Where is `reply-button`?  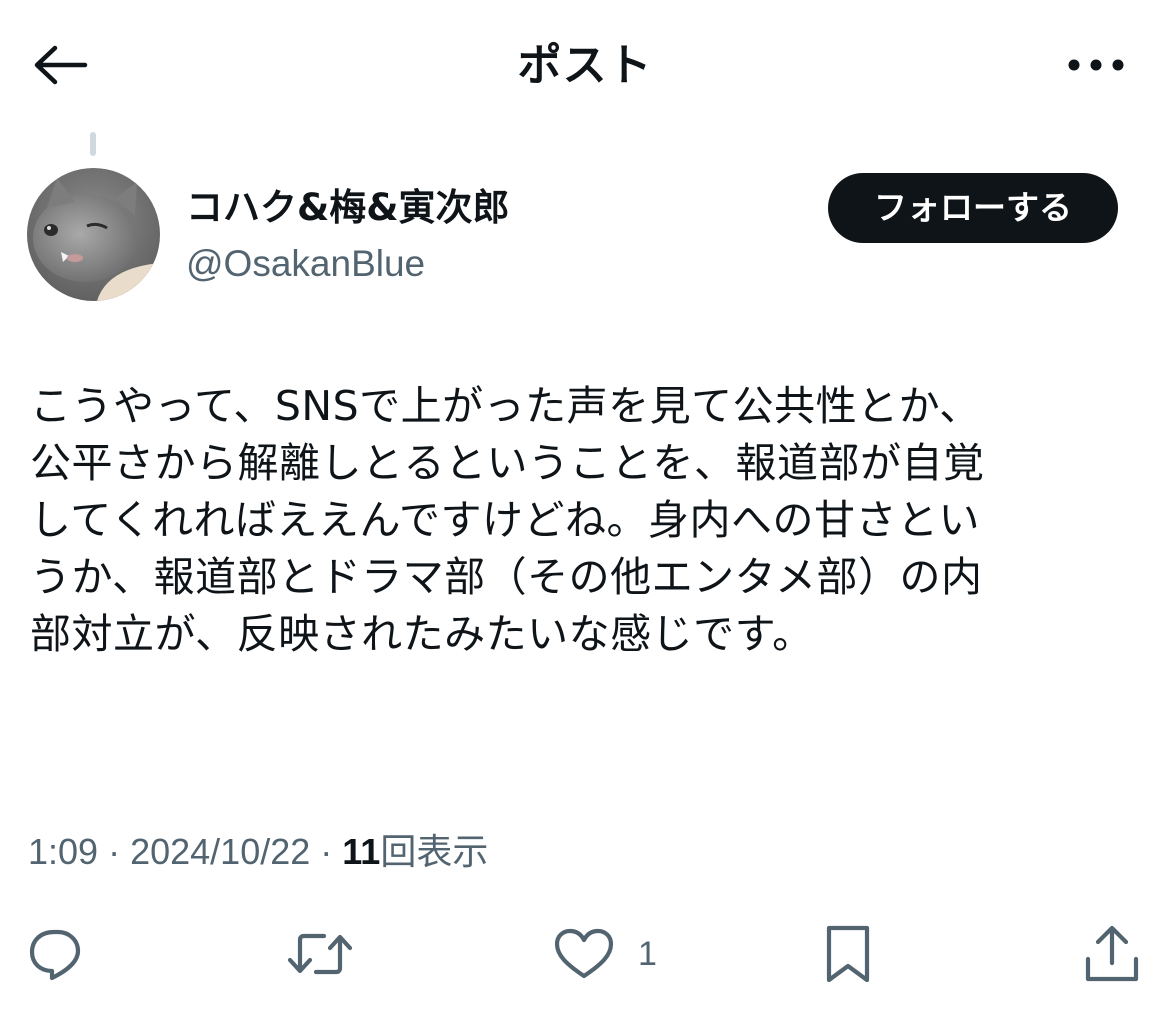
reply-button is located at coordinates (56, 954).